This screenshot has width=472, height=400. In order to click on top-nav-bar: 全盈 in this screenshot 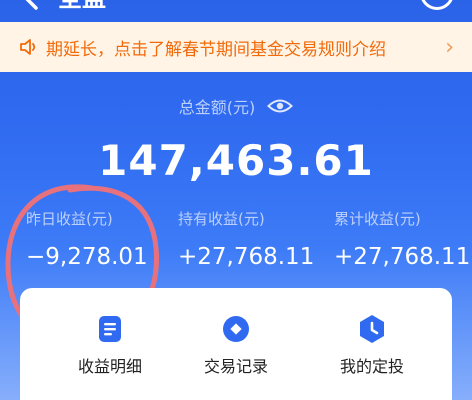, I will do `click(236, 6)`.